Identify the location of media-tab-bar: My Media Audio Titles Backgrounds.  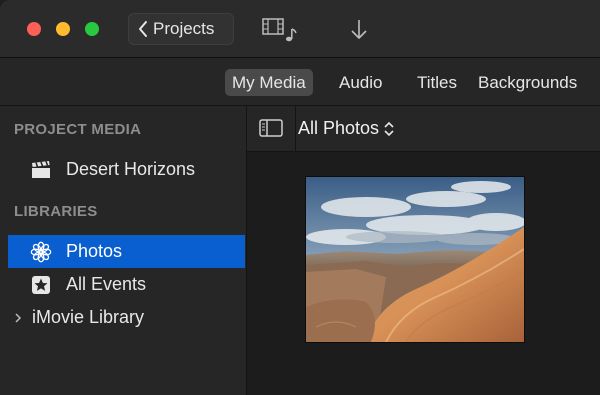
(300, 82).